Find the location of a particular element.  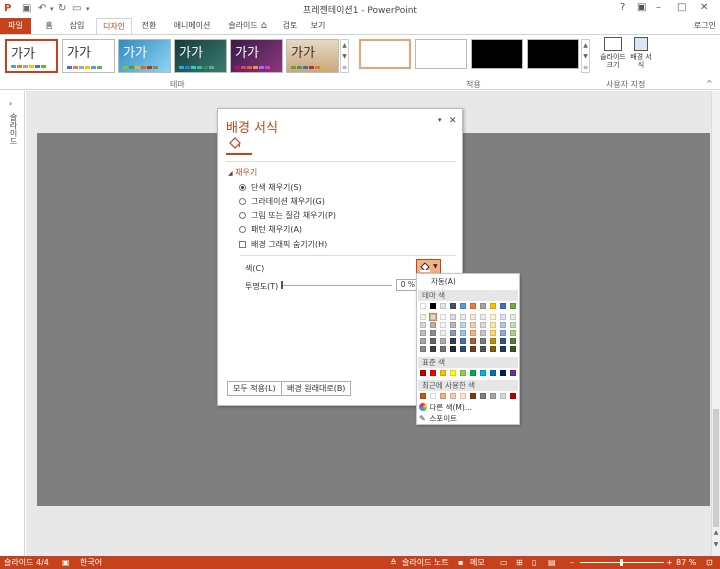

slide-size-button: 슬라이드 크기 is located at coordinates (613, 57).